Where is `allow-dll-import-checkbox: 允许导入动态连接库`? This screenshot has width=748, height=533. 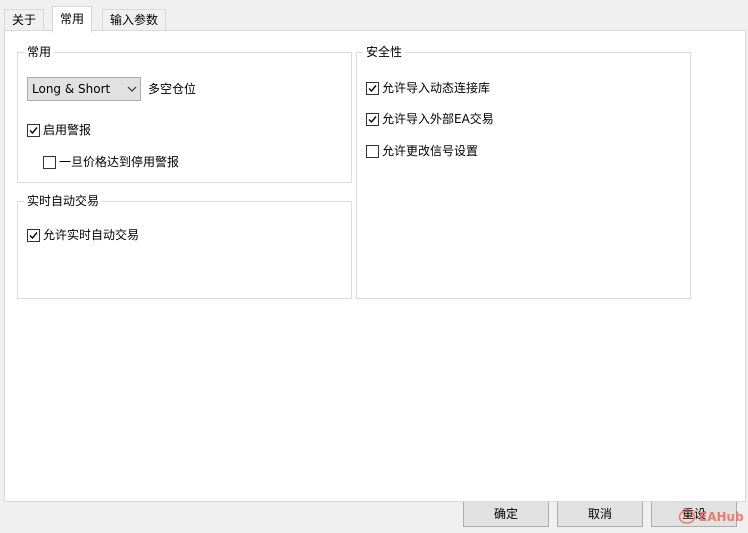
allow-dll-import-checkbox: 允许导入动态连接库 is located at coordinates (428, 88).